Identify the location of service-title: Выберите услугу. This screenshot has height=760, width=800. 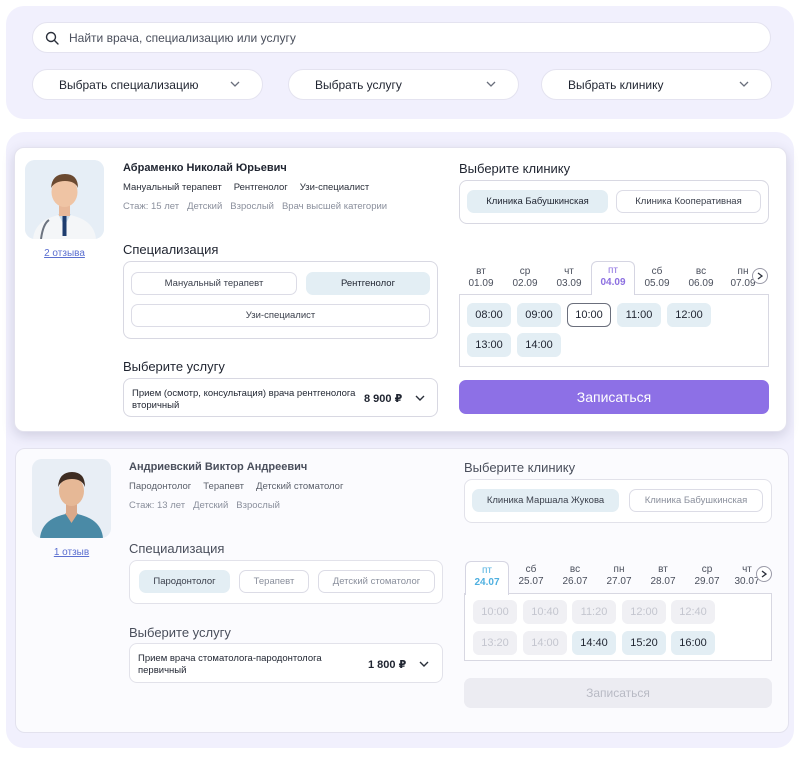
(180, 632).